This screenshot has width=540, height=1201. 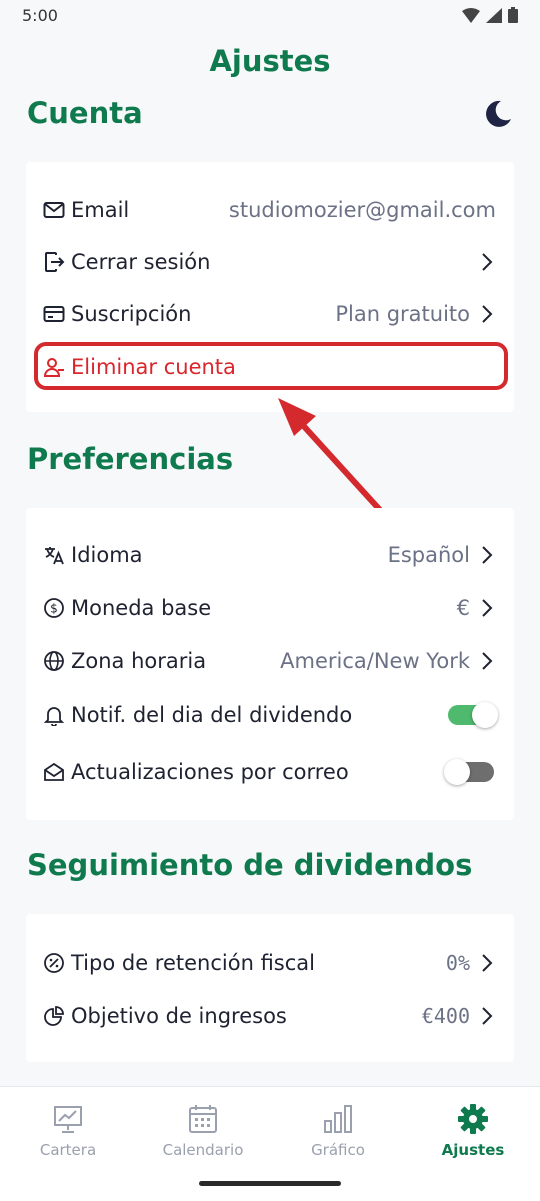 I want to click on bell-icon, so click(x=54, y=715).